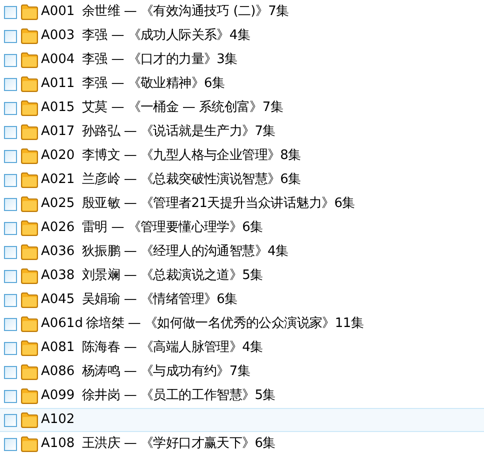 The image size is (484, 455). I want to click on item-code: A011, so click(58, 84).